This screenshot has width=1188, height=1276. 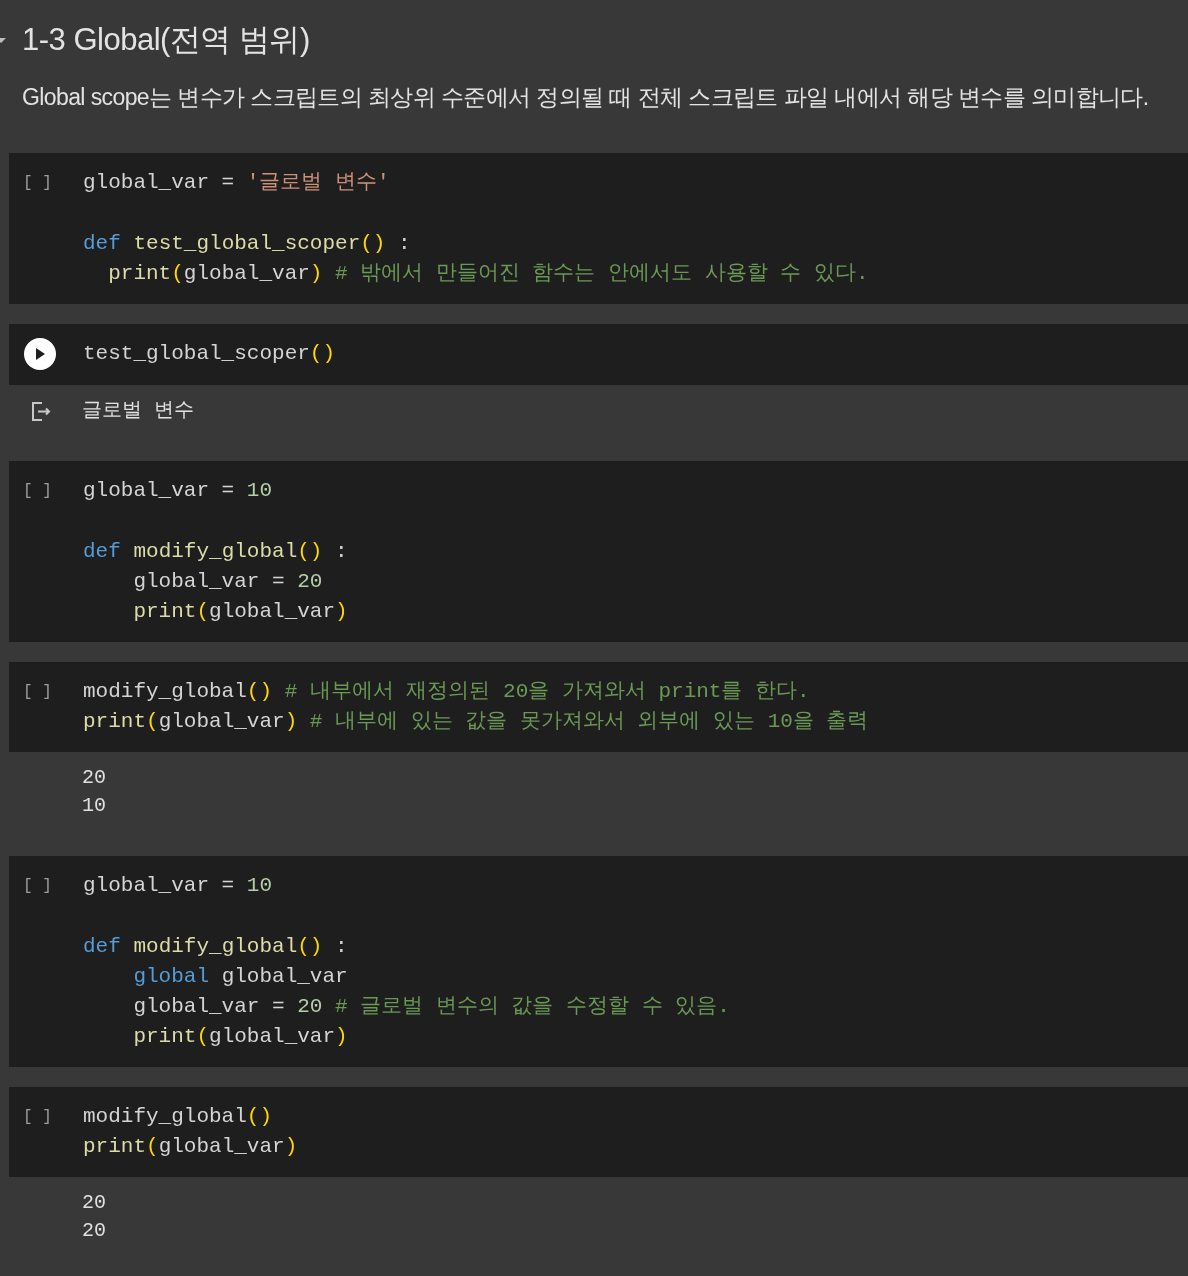 What do you see at coordinates (4, 40) in the screenshot?
I see `caret-icon` at bounding box center [4, 40].